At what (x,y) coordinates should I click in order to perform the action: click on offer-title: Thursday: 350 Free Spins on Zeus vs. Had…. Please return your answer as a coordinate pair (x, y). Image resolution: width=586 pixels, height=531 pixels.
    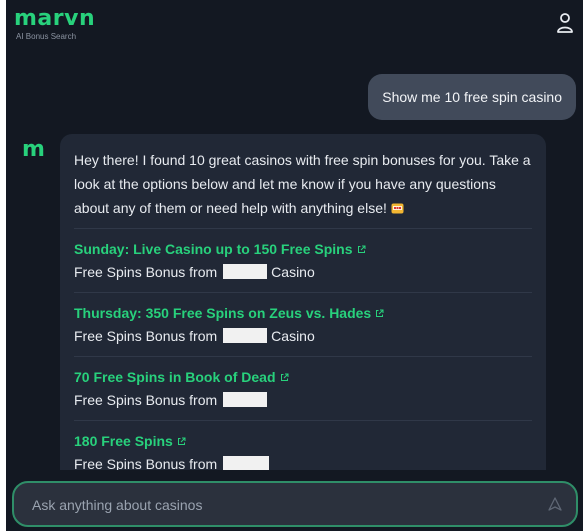
    Looking at the image, I should click on (222, 313).